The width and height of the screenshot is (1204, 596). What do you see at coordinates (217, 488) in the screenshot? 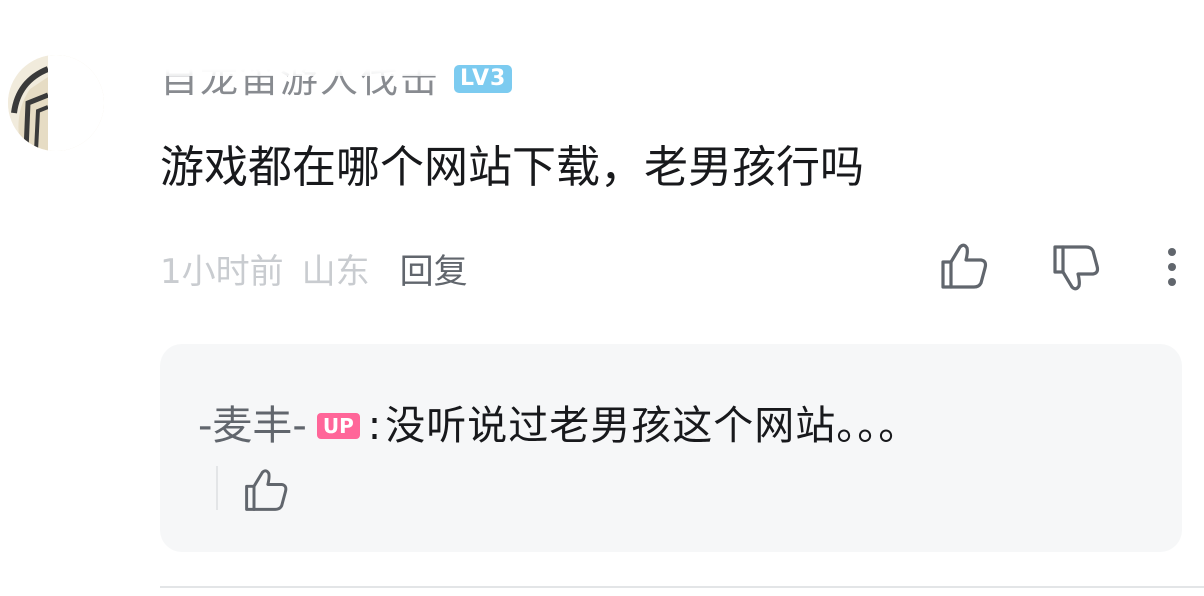
I see `reply-divider` at bounding box center [217, 488].